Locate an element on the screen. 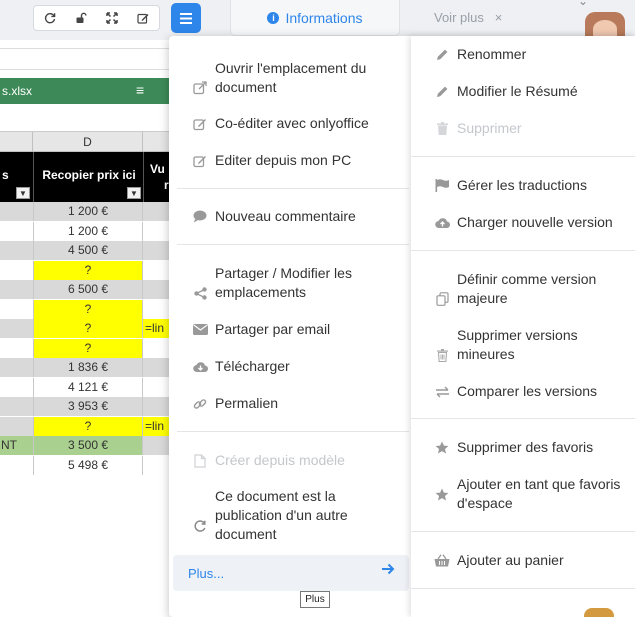 The height and width of the screenshot is (617, 635). menu-item-open-location: Ouvrir l'emplacement du document is located at coordinates (291, 78).